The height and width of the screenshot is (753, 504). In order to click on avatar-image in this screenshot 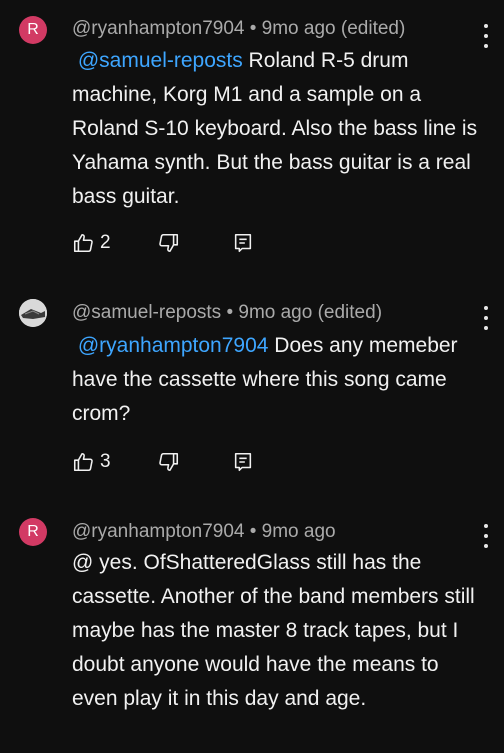, I will do `click(33, 313)`.